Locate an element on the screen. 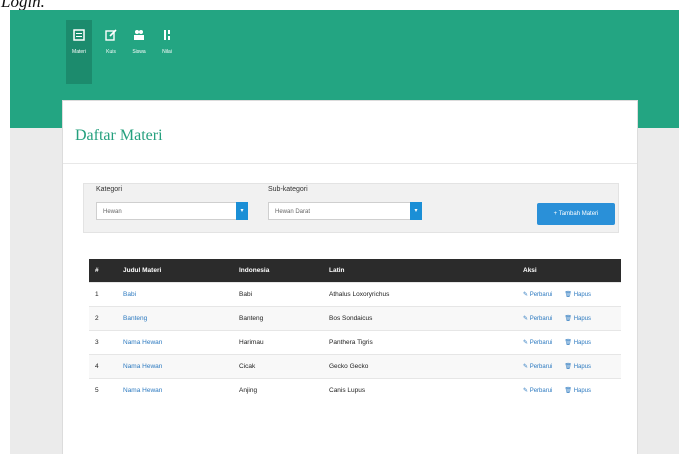 The width and height of the screenshot is (679, 454). subkategori-dropdown-icon: ▾ is located at coordinates (416, 211).